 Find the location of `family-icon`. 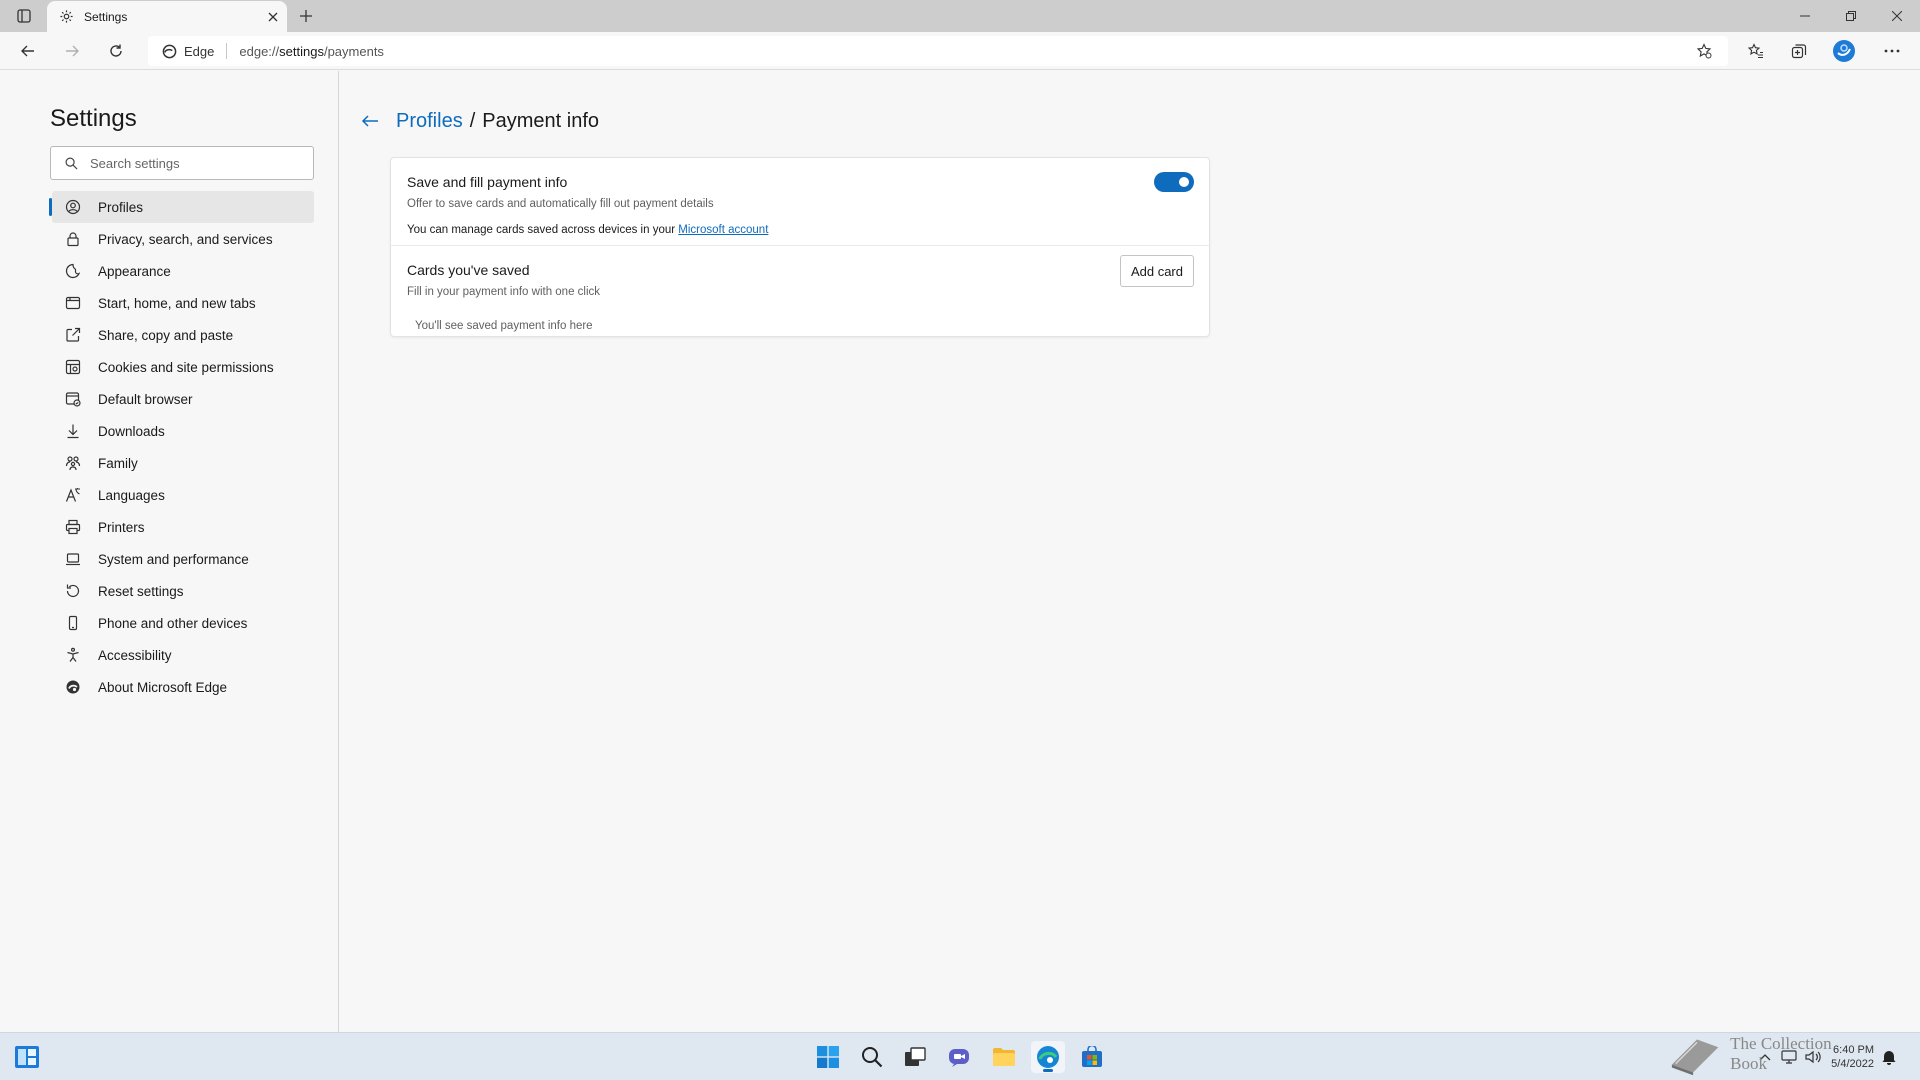

family-icon is located at coordinates (73, 463).